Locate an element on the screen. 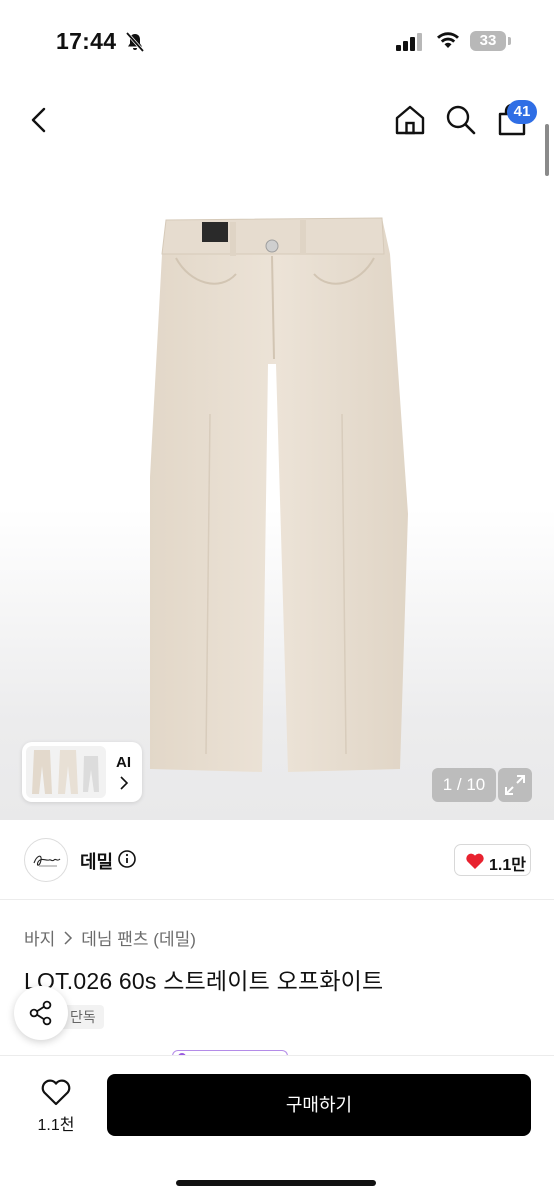 This screenshot has height=1200, width=554. wifi-icon is located at coordinates (448, 40).